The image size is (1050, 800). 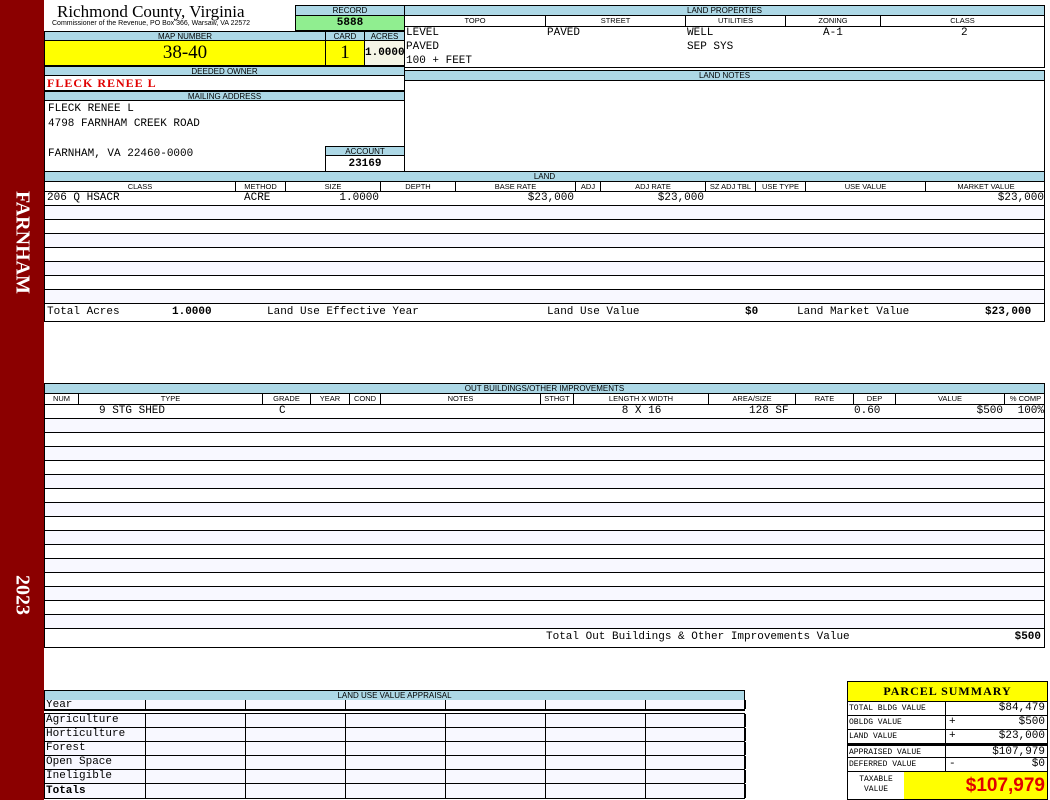 I want to click on land-total-market: $23,000, so click(x=1008, y=312).